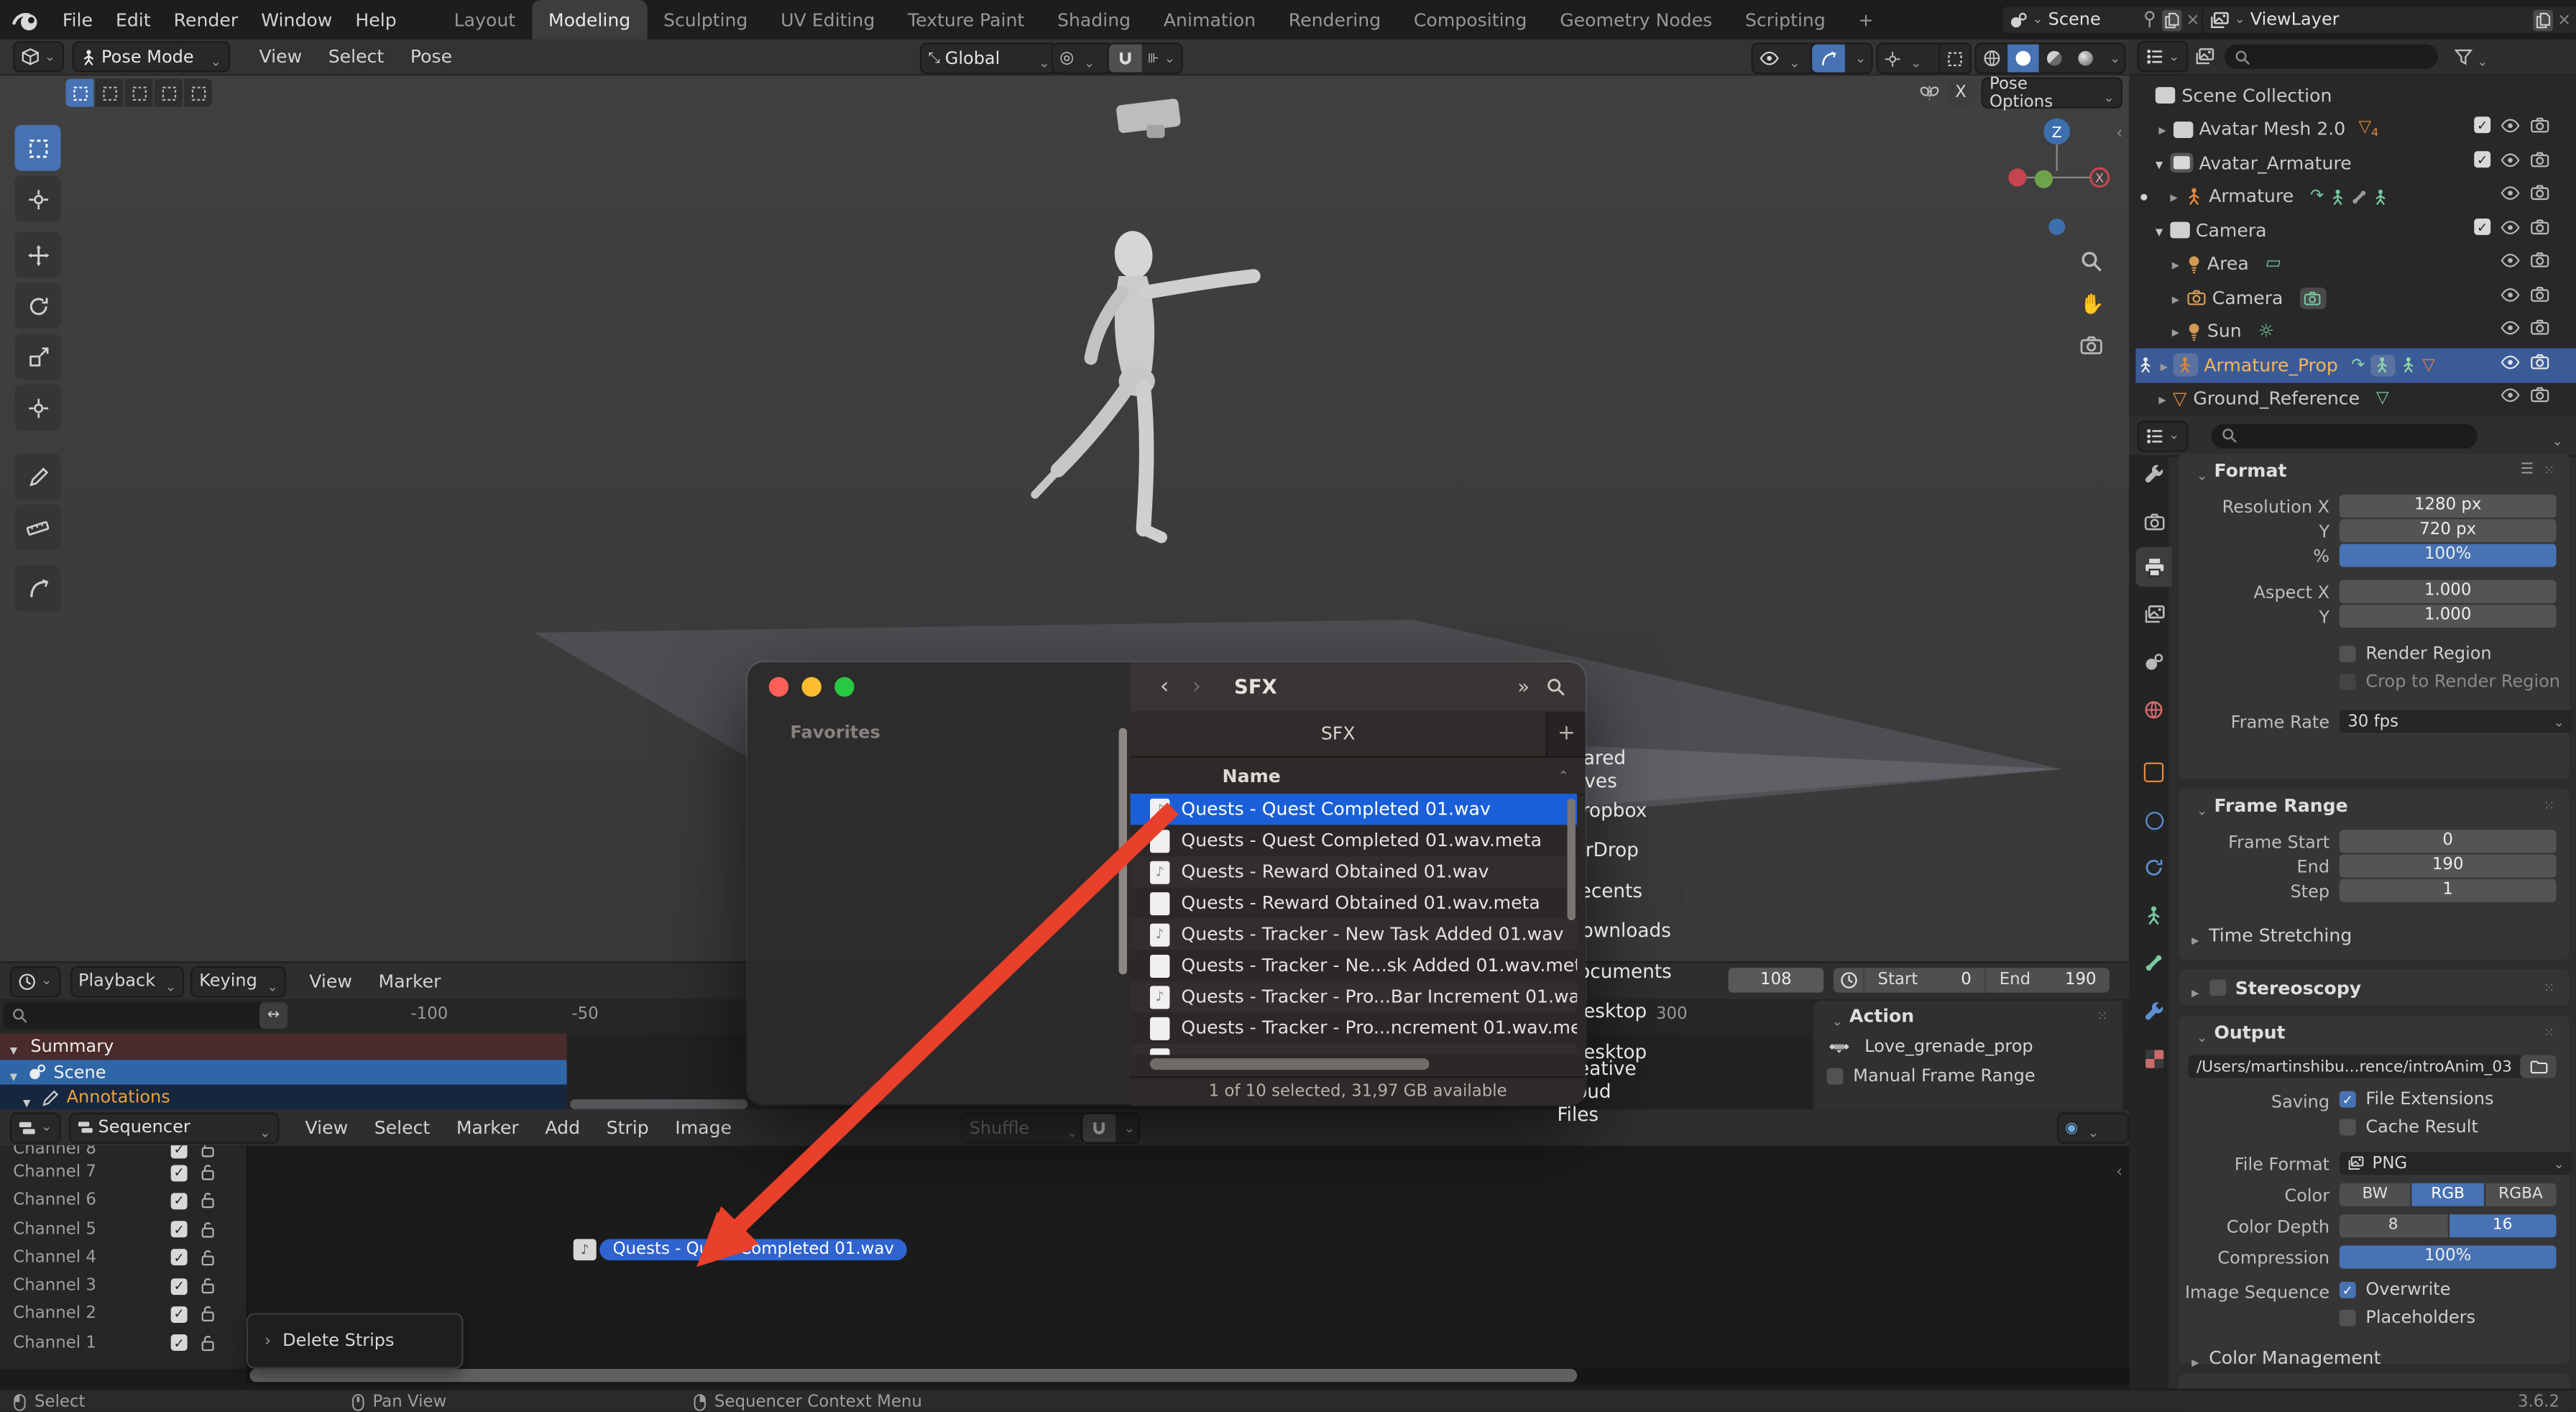  Describe the element at coordinates (1858, 58) in the screenshot. I see `overlays-dropdown-icon` at that location.